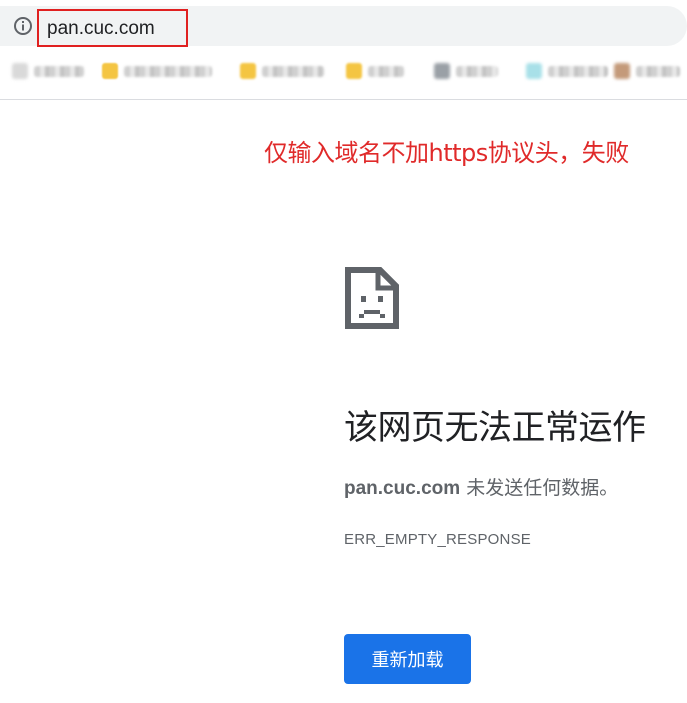 Image resolution: width=687 pixels, height=703 pixels. What do you see at coordinates (101, 29) in the screenshot?
I see `url-text: pan.cuc.com` at bounding box center [101, 29].